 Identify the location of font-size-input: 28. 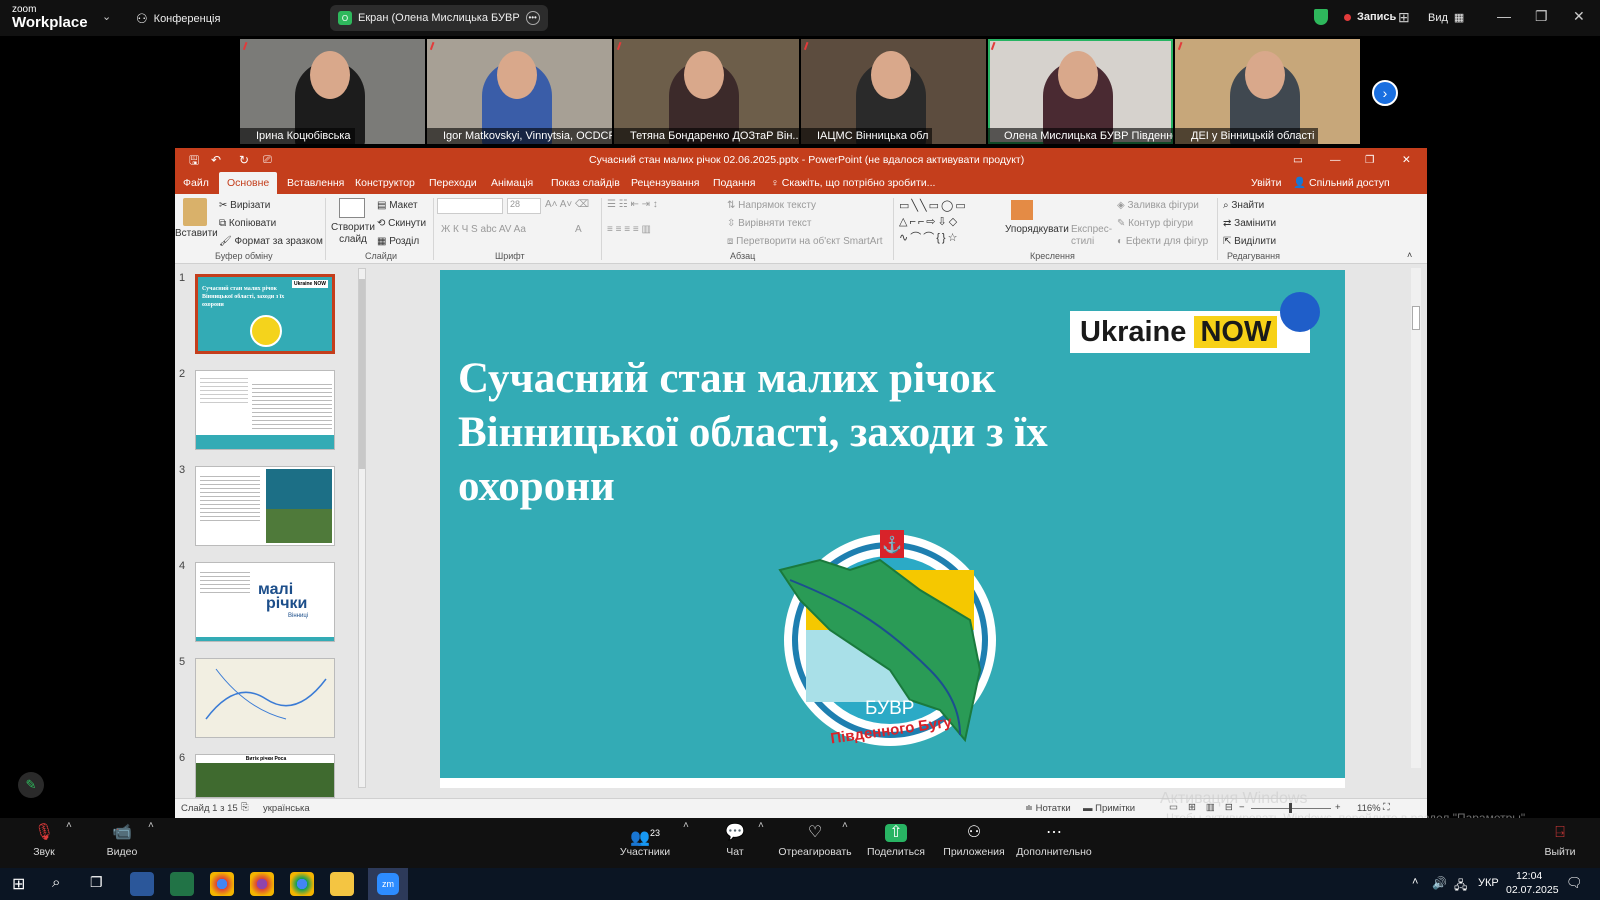
(524, 206).